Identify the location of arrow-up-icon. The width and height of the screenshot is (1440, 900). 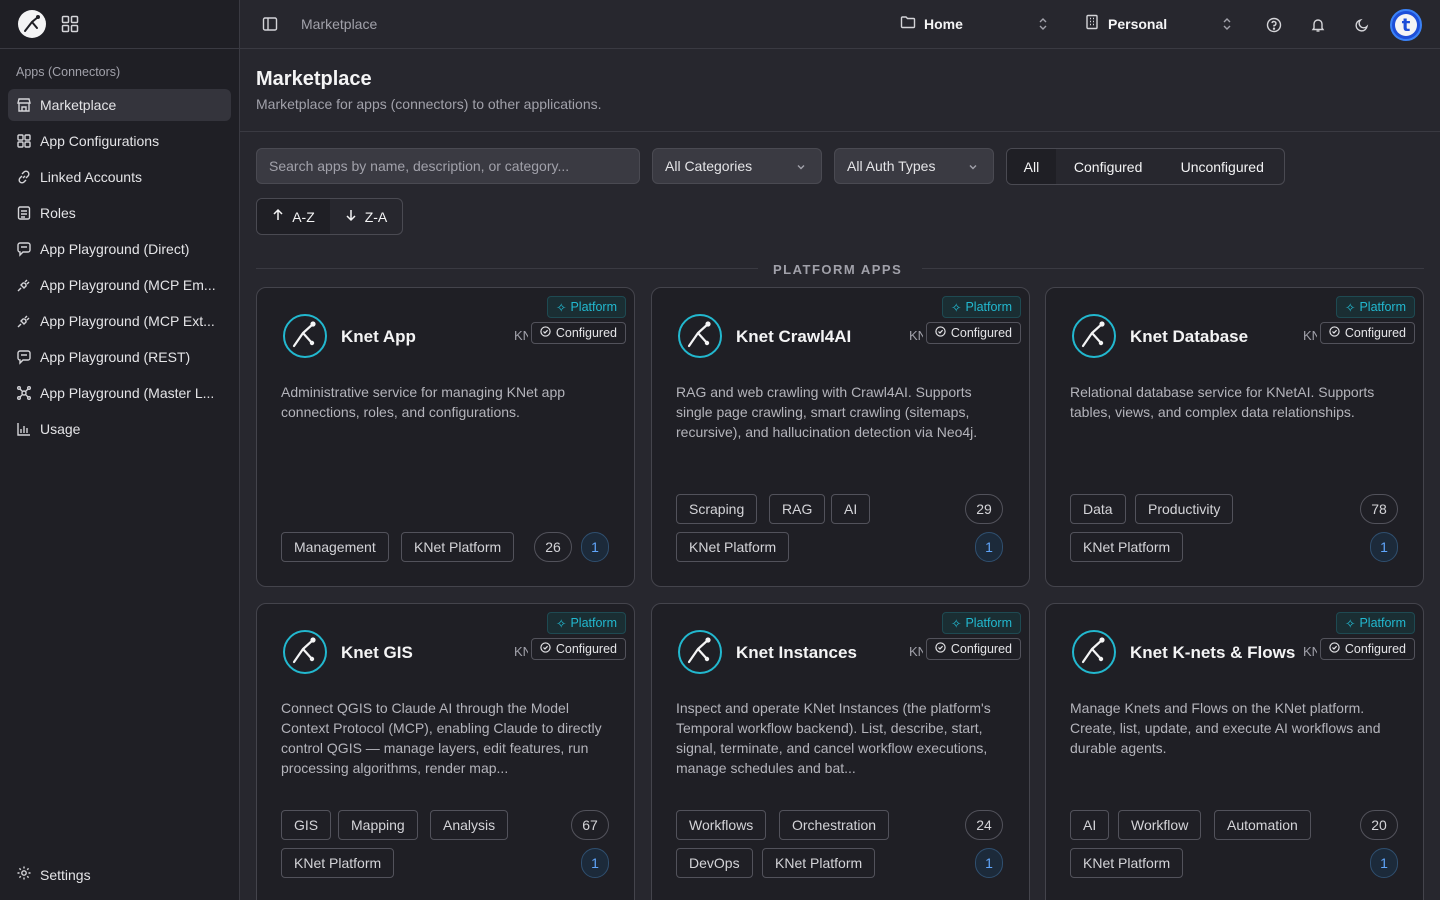
(278, 216).